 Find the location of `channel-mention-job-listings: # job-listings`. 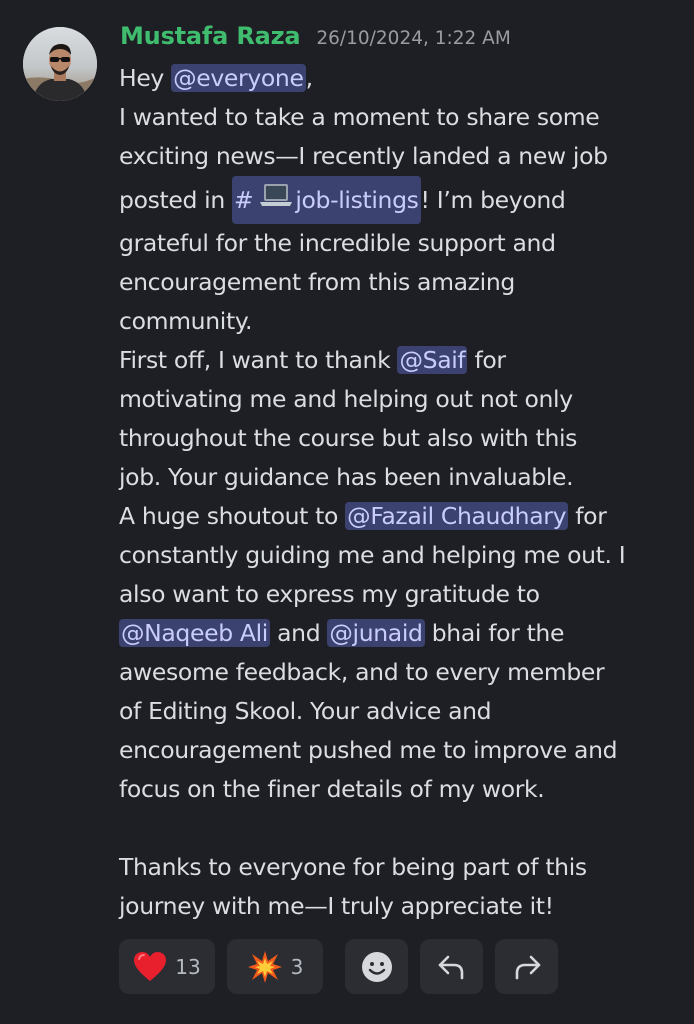

channel-mention-job-listings: # job-listings is located at coordinates (326, 200).